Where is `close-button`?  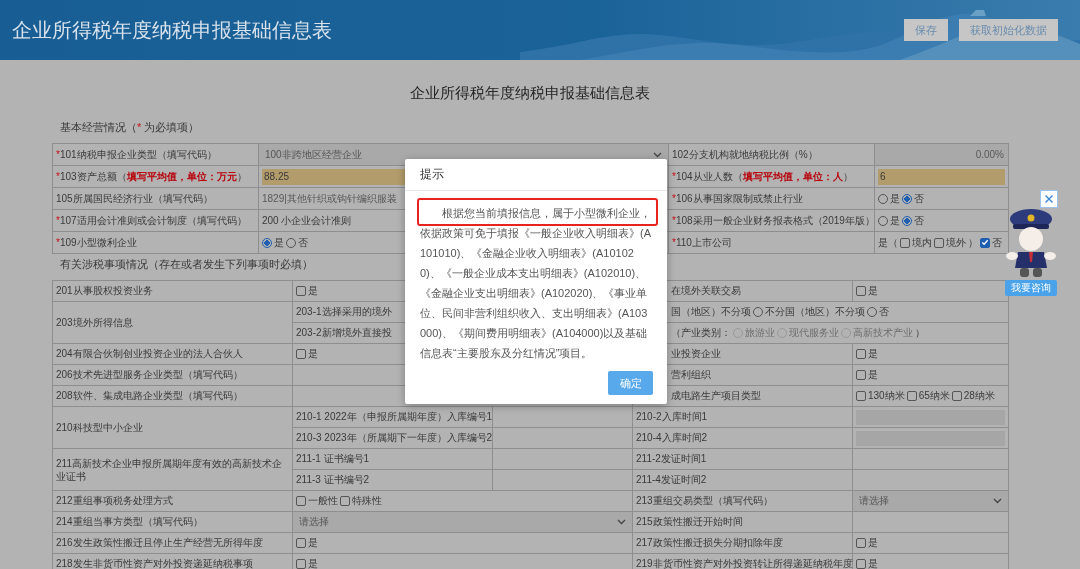
close-button is located at coordinates (1049, 199).